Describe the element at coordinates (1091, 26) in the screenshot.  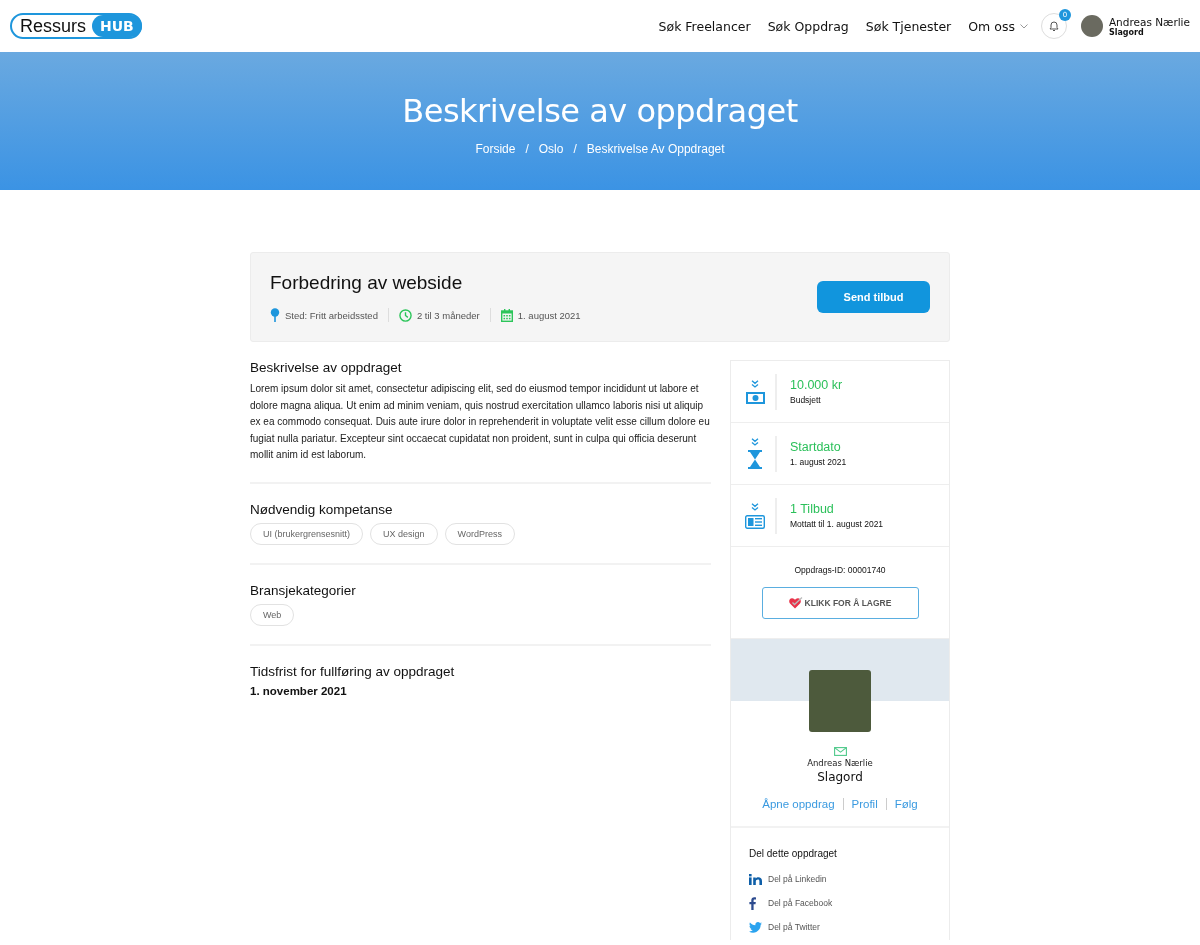
I see `avatar` at that location.